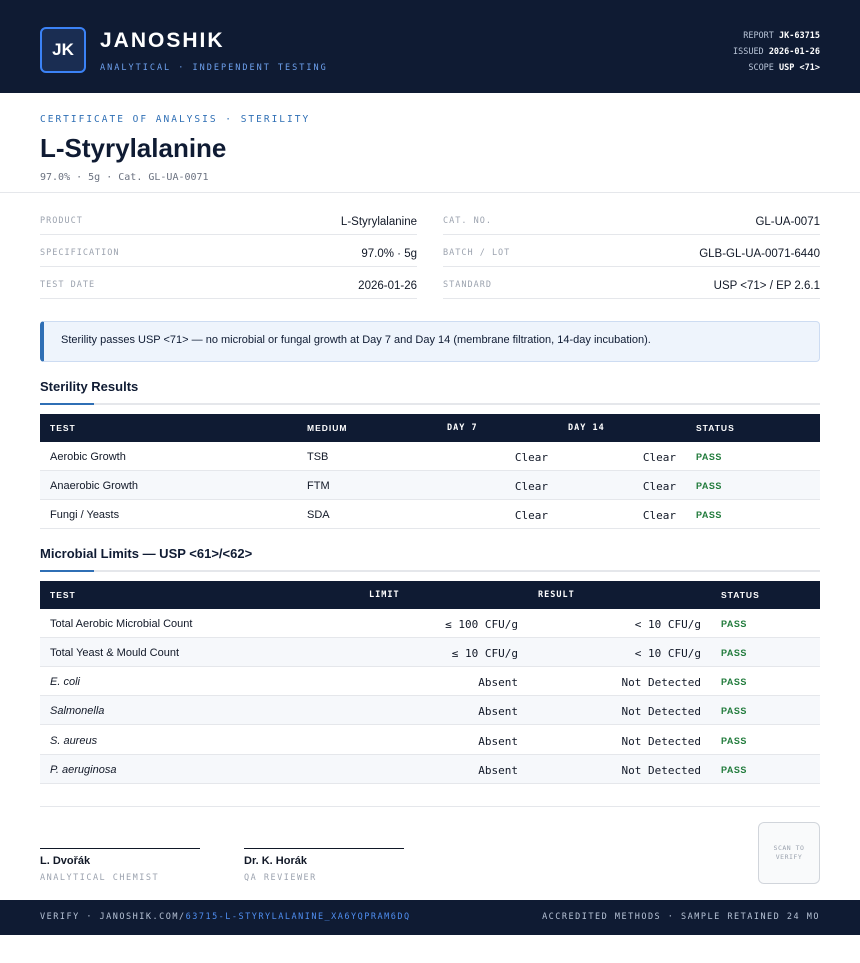 This screenshot has width=860, height=963. What do you see at coordinates (115, 653) in the screenshot?
I see `cell-test: Total Yeast & Mould Count` at bounding box center [115, 653].